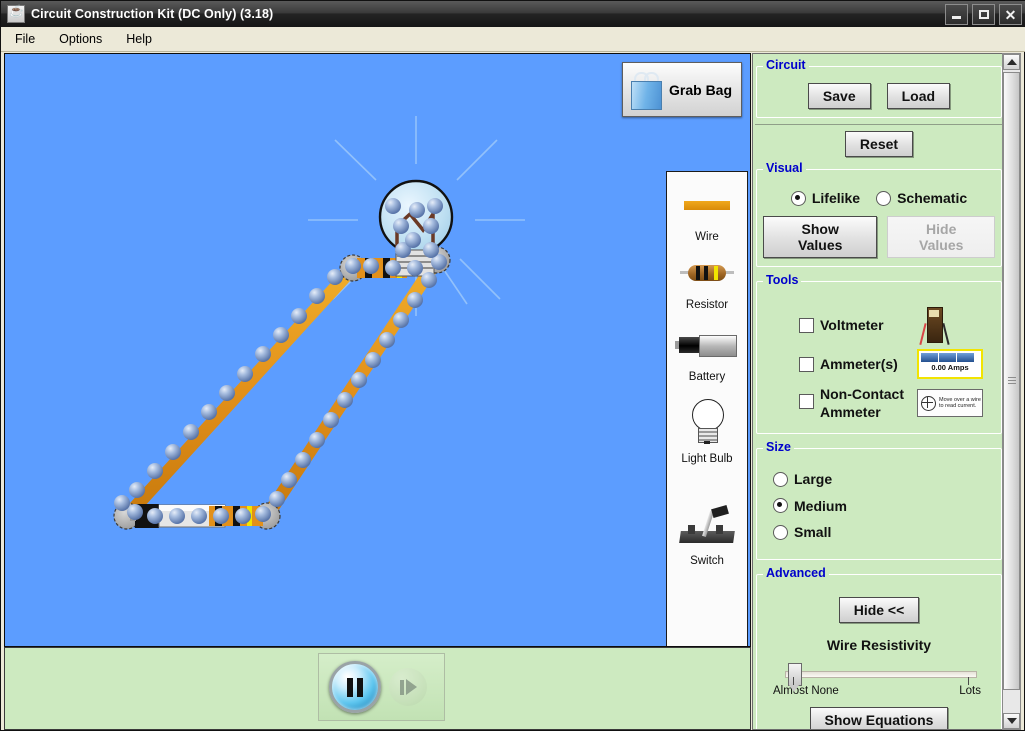 The image size is (1025, 731). I want to click on wire-resistivity-title: Wire Resistivity, so click(879, 644).